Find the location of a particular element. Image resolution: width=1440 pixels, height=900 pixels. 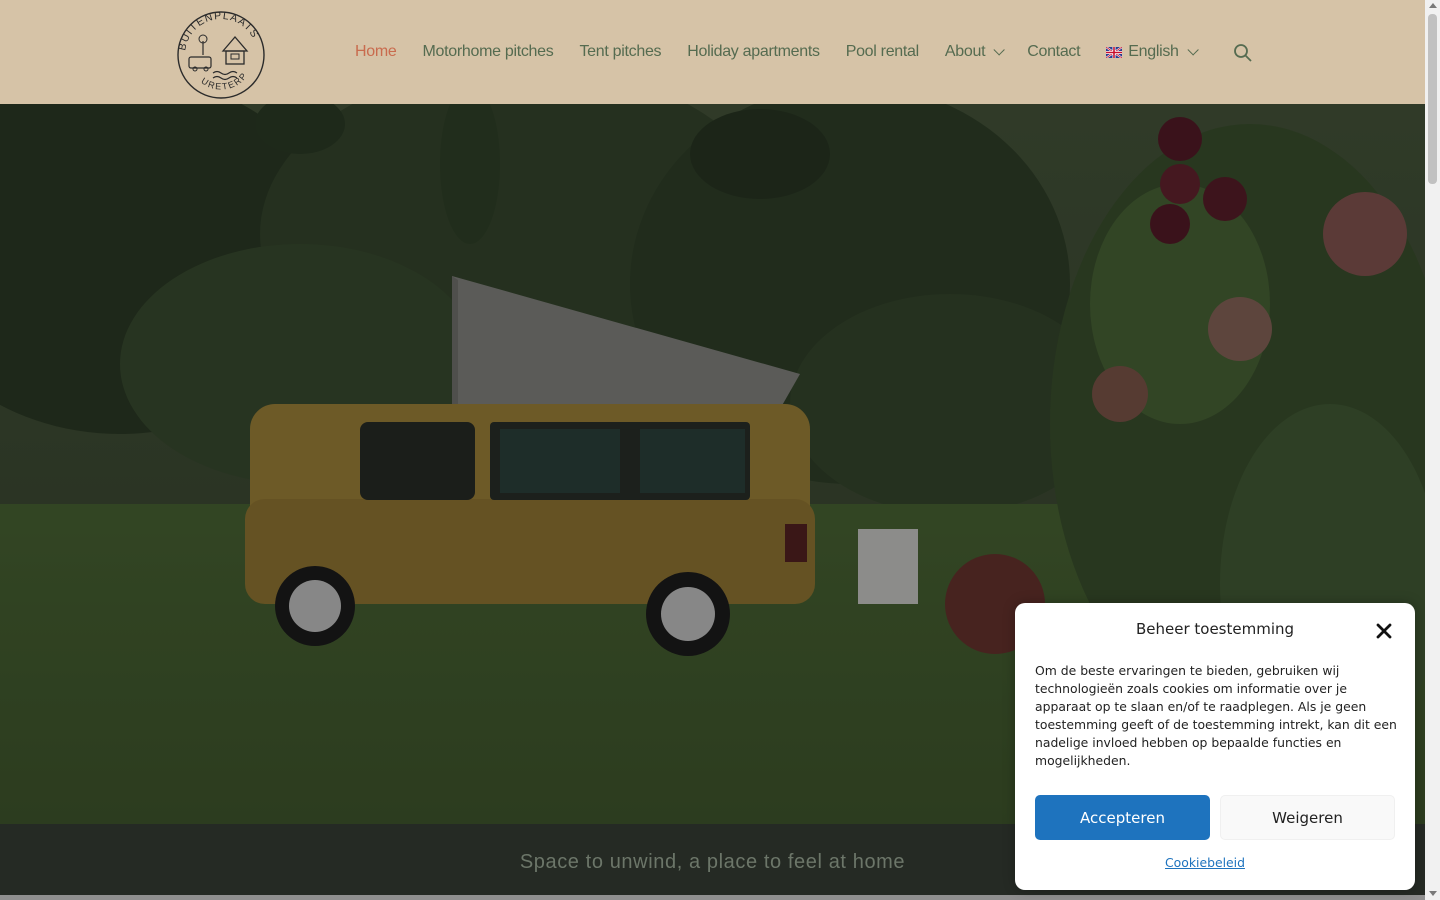

scroll-up-arrow-icon is located at coordinates (1433, 5).